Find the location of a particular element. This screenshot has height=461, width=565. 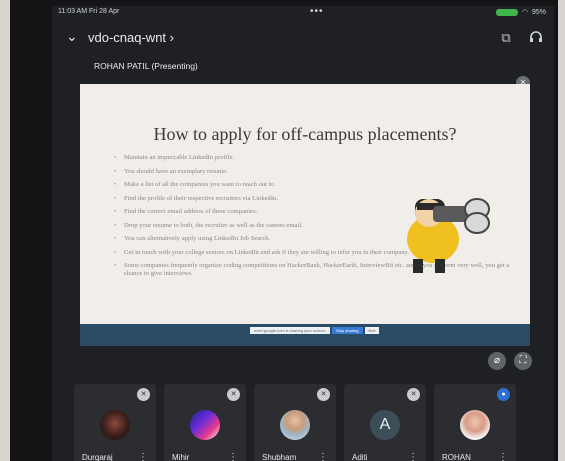

pin-off-icon: ⌀ is located at coordinates (497, 361).